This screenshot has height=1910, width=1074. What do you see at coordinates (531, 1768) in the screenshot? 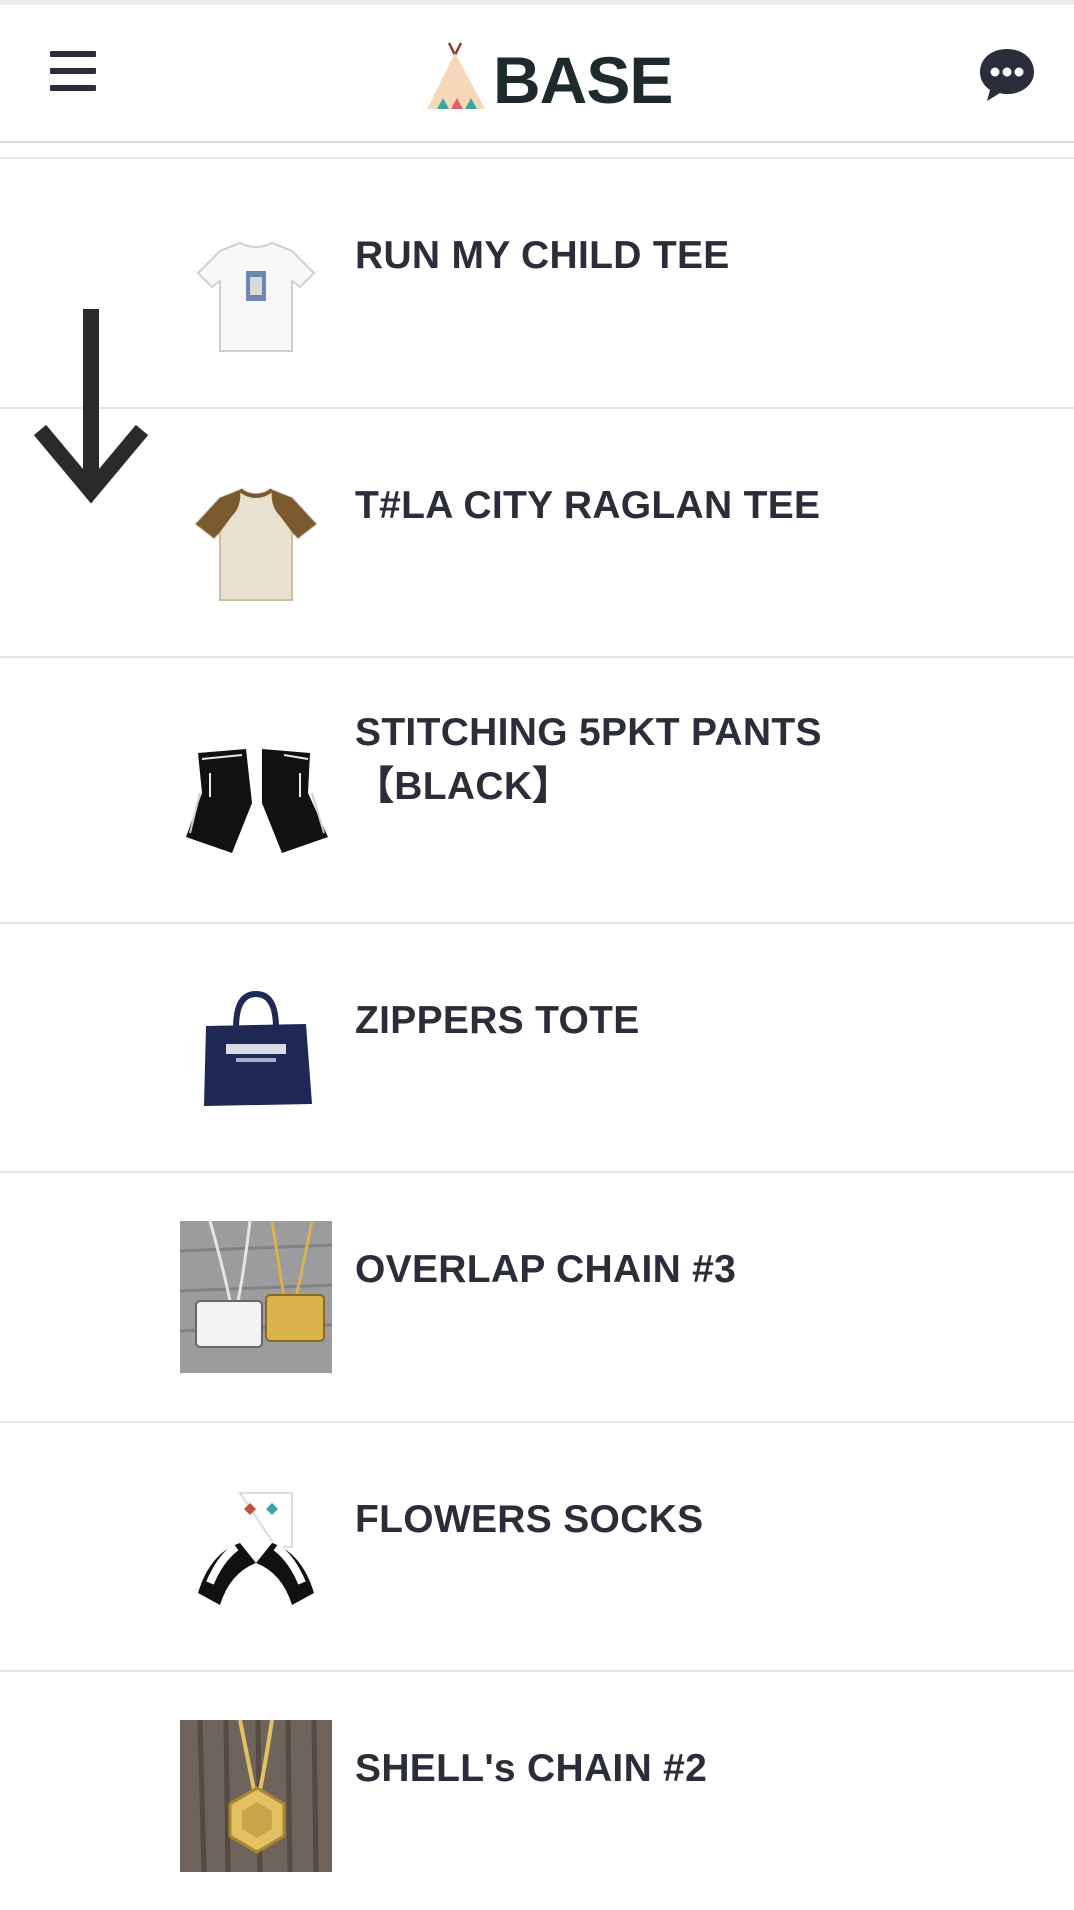
I see `product-name: SHELL's CHAIN #2` at bounding box center [531, 1768].